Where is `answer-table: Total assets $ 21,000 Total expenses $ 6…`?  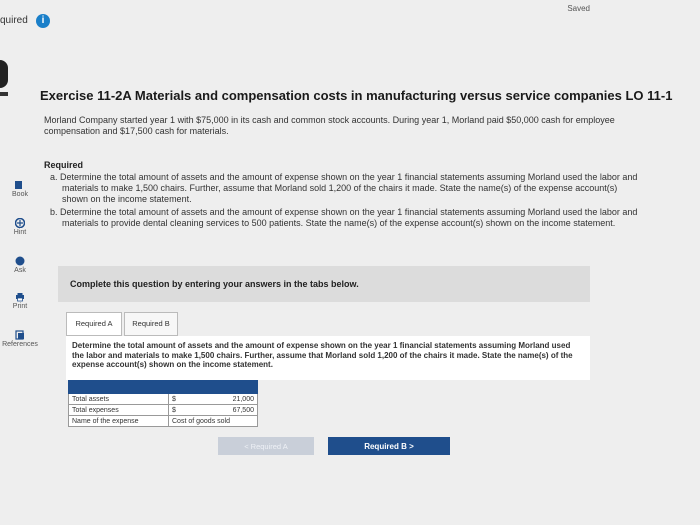 answer-table: Total assets $ 21,000 Total expenses $ 6… is located at coordinates (163, 403).